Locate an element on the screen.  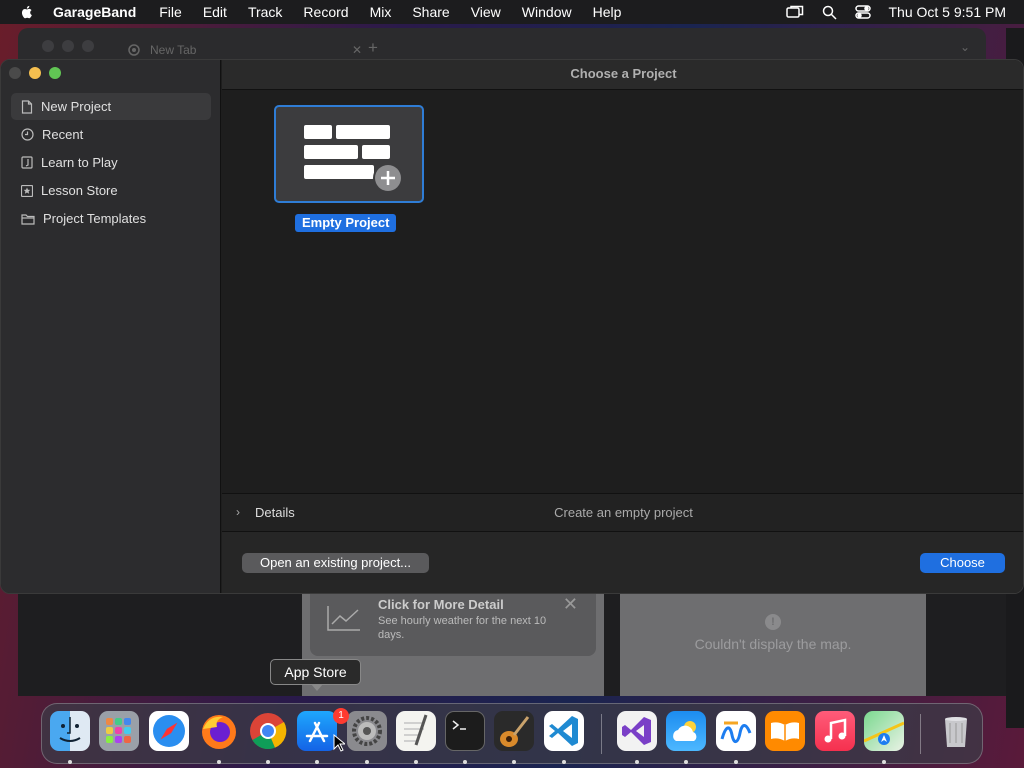
window-traffic-lights is located at coordinates (35, 73).